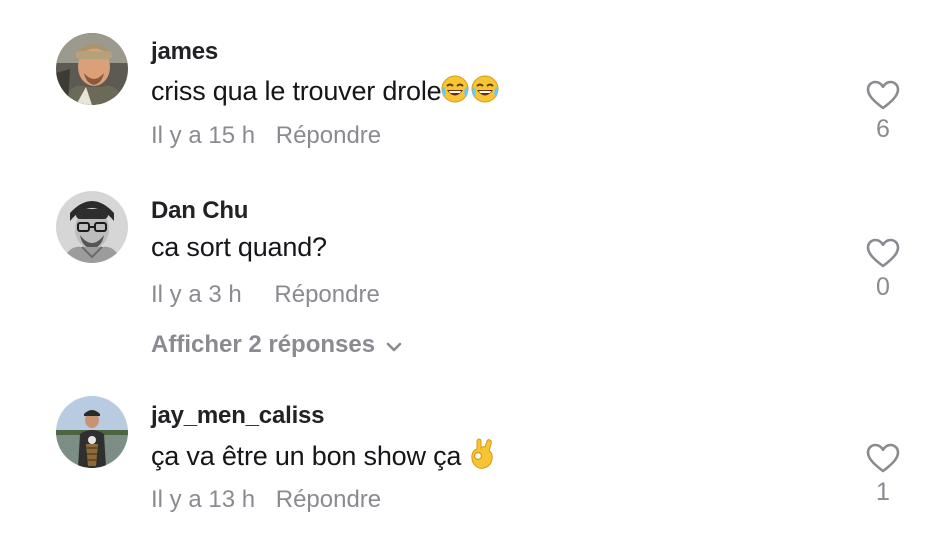 This screenshot has width=950, height=540. What do you see at coordinates (883, 269) in the screenshot?
I see `like-button: 0` at bounding box center [883, 269].